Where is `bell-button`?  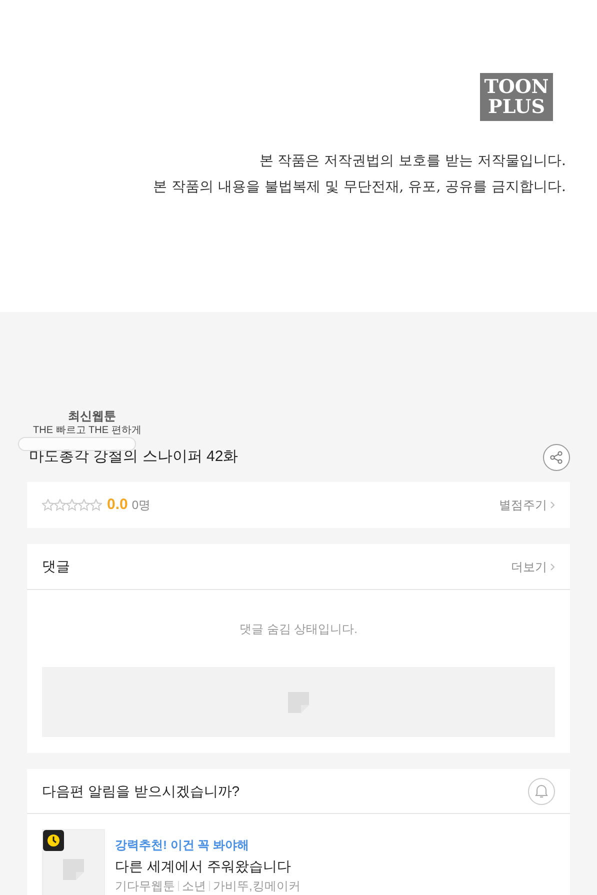 bell-button is located at coordinates (541, 791).